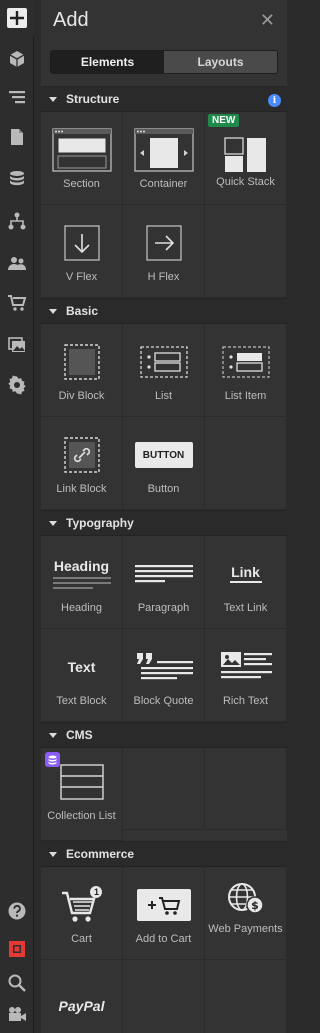 This screenshot has width=320, height=1033. What do you see at coordinates (82, 455) in the screenshot?
I see `link-block-icon` at bounding box center [82, 455].